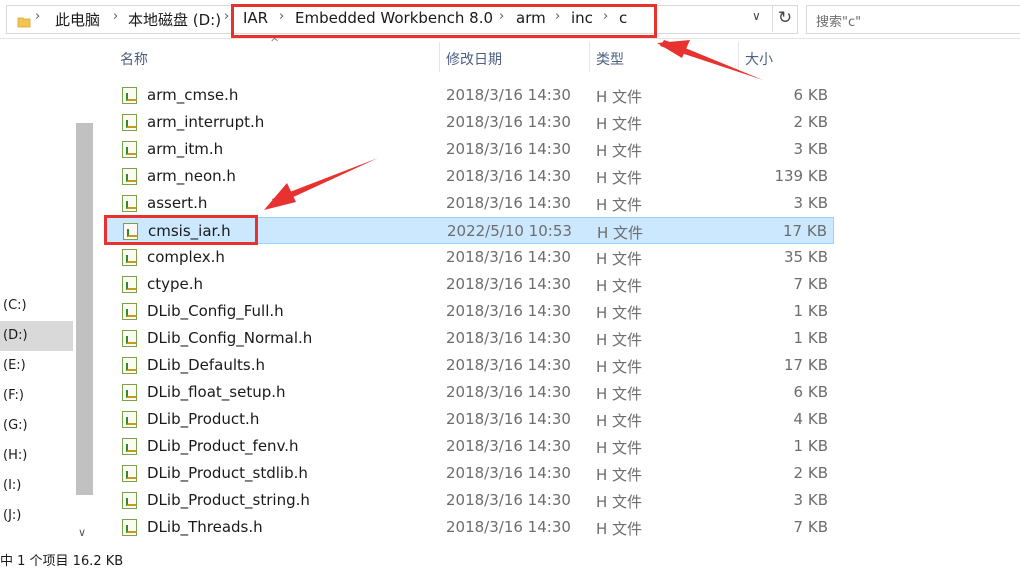 This screenshot has width=1020, height=569. Describe the element at coordinates (215, 311) in the screenshot. I see `file-name: DLib_Config_Full.h` at that location.